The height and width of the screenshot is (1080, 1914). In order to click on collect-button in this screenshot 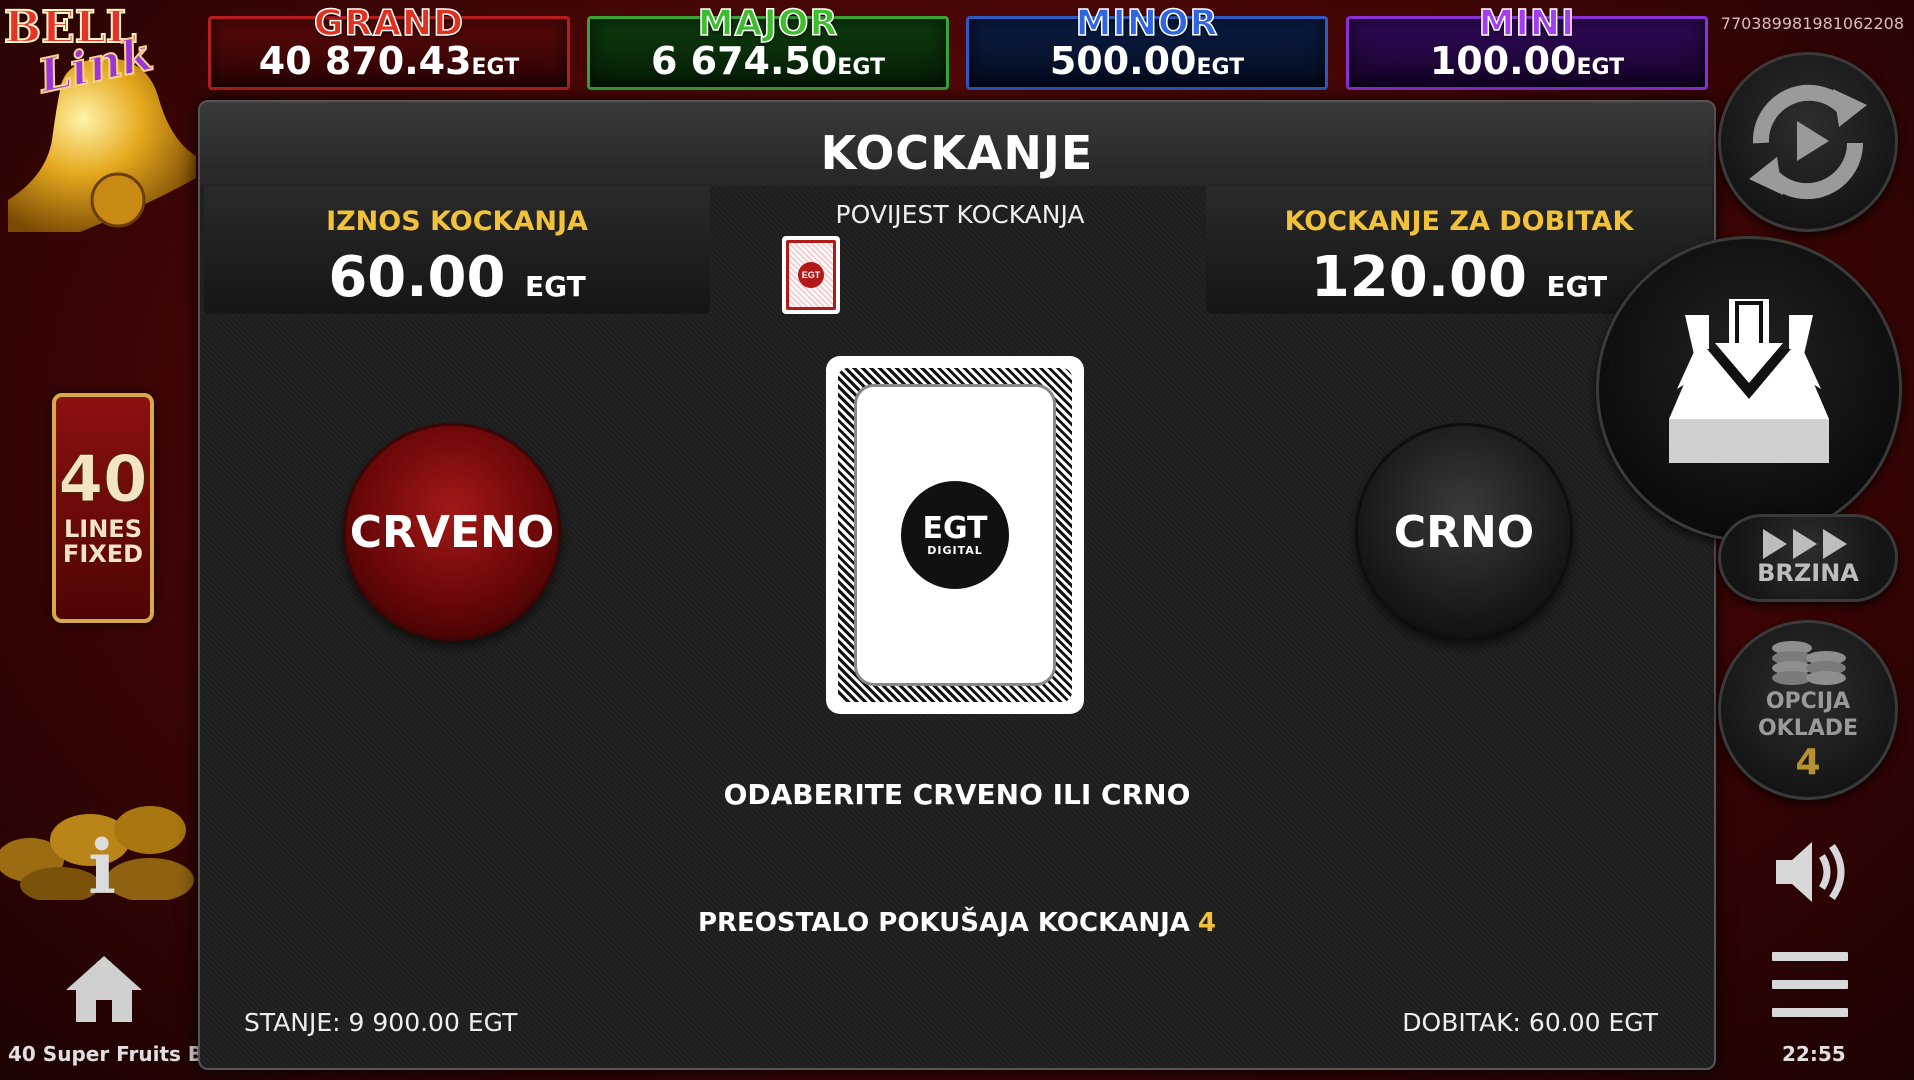, I will do `click(1749, 389)`.